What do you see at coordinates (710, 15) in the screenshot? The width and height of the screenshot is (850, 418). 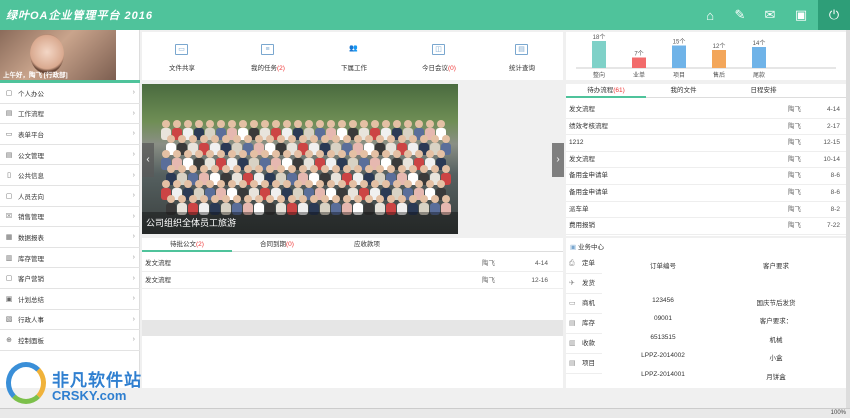 I see `home-icon: ⌂` at bounding box center [710, 15].